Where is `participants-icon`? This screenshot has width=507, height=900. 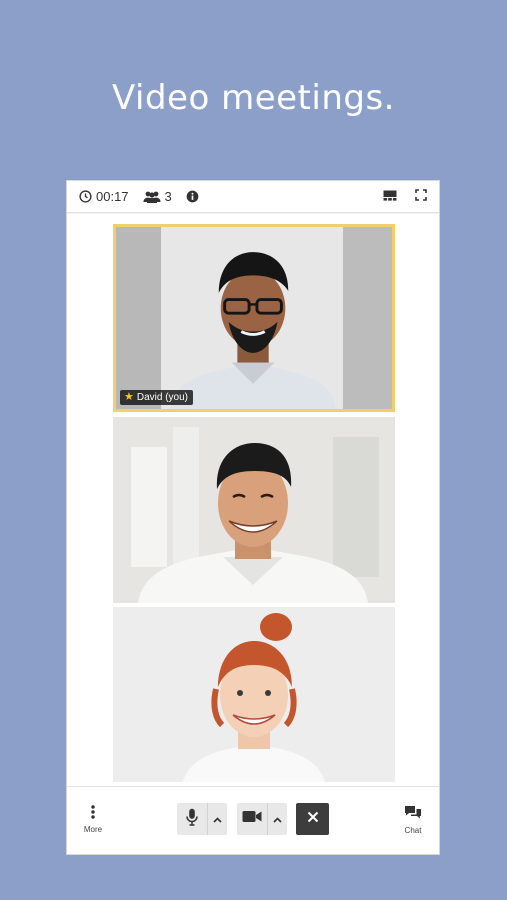
participants-icon is located at coordinates (152, 197).